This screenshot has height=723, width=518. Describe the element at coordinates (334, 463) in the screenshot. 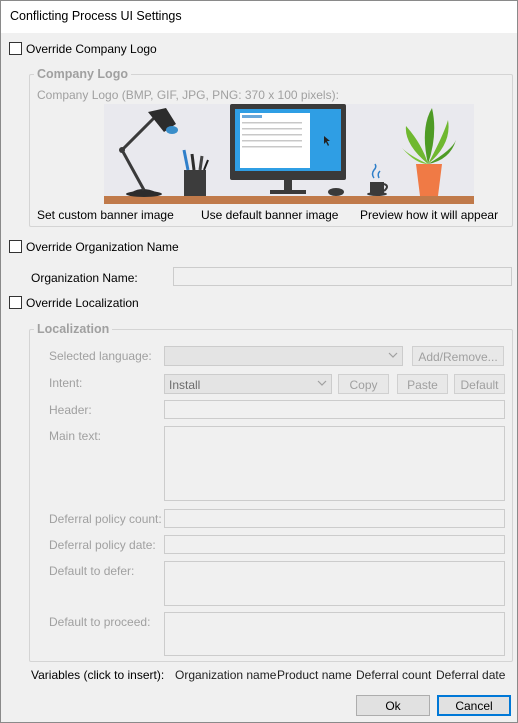

I see `main-text-area` at that location.